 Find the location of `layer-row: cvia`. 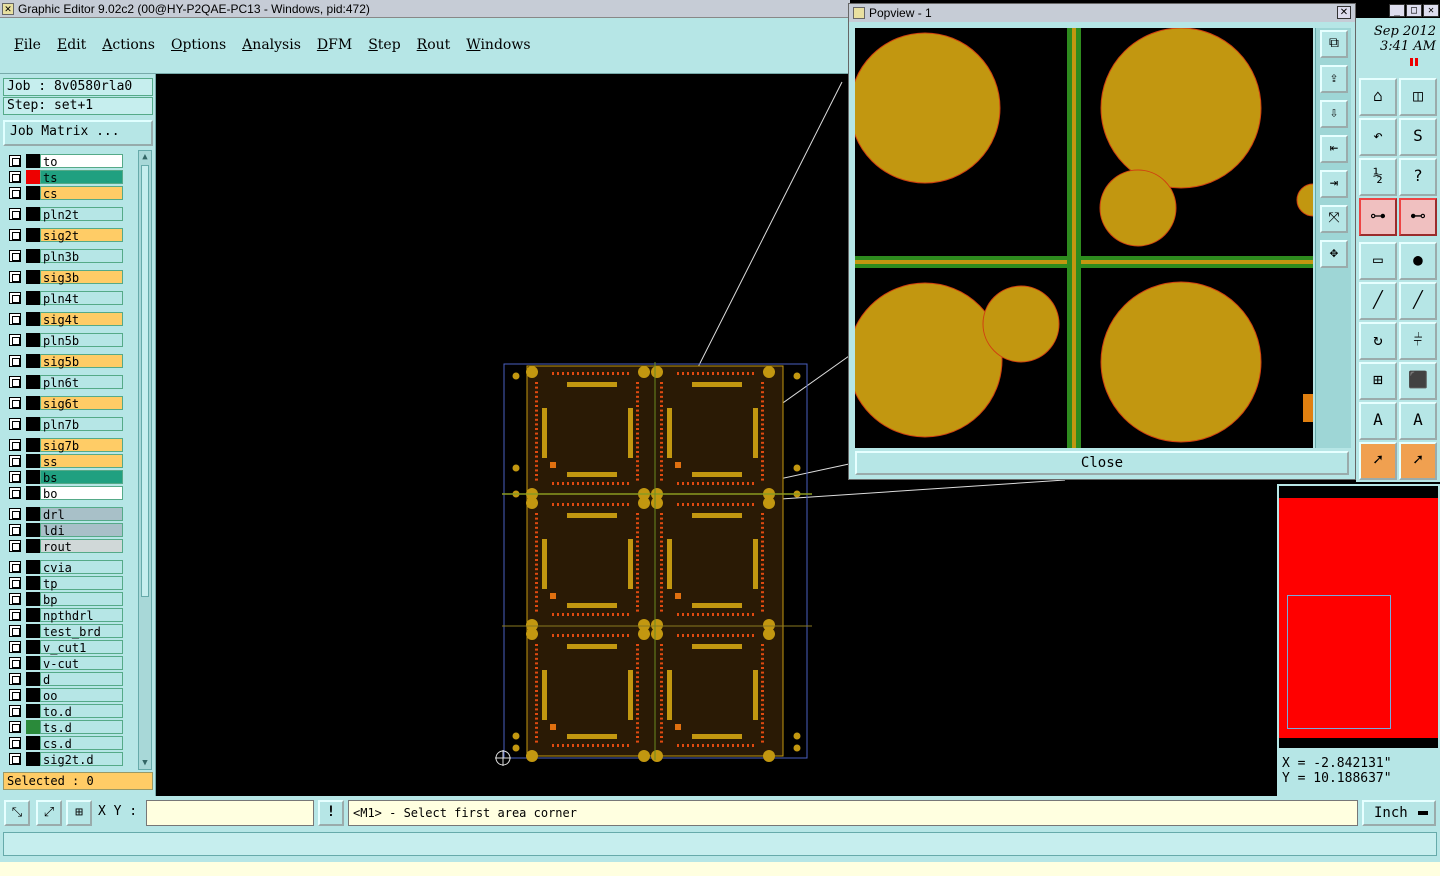

layer-row: cvia is located at coordinates (66, 567).